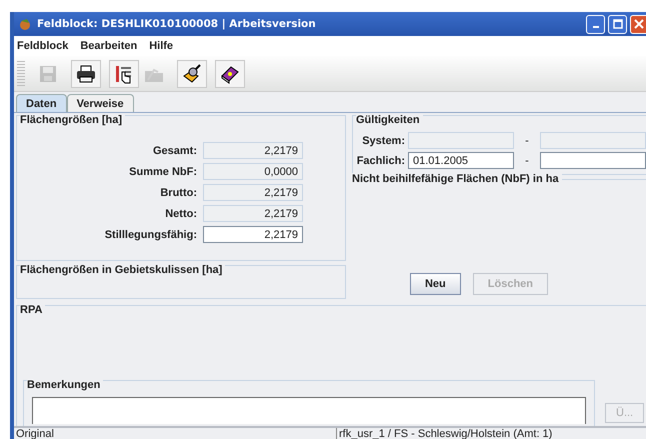 The height and width of the screenshot is (439, 646). I want to click on printer-icon, so click(86, 73).